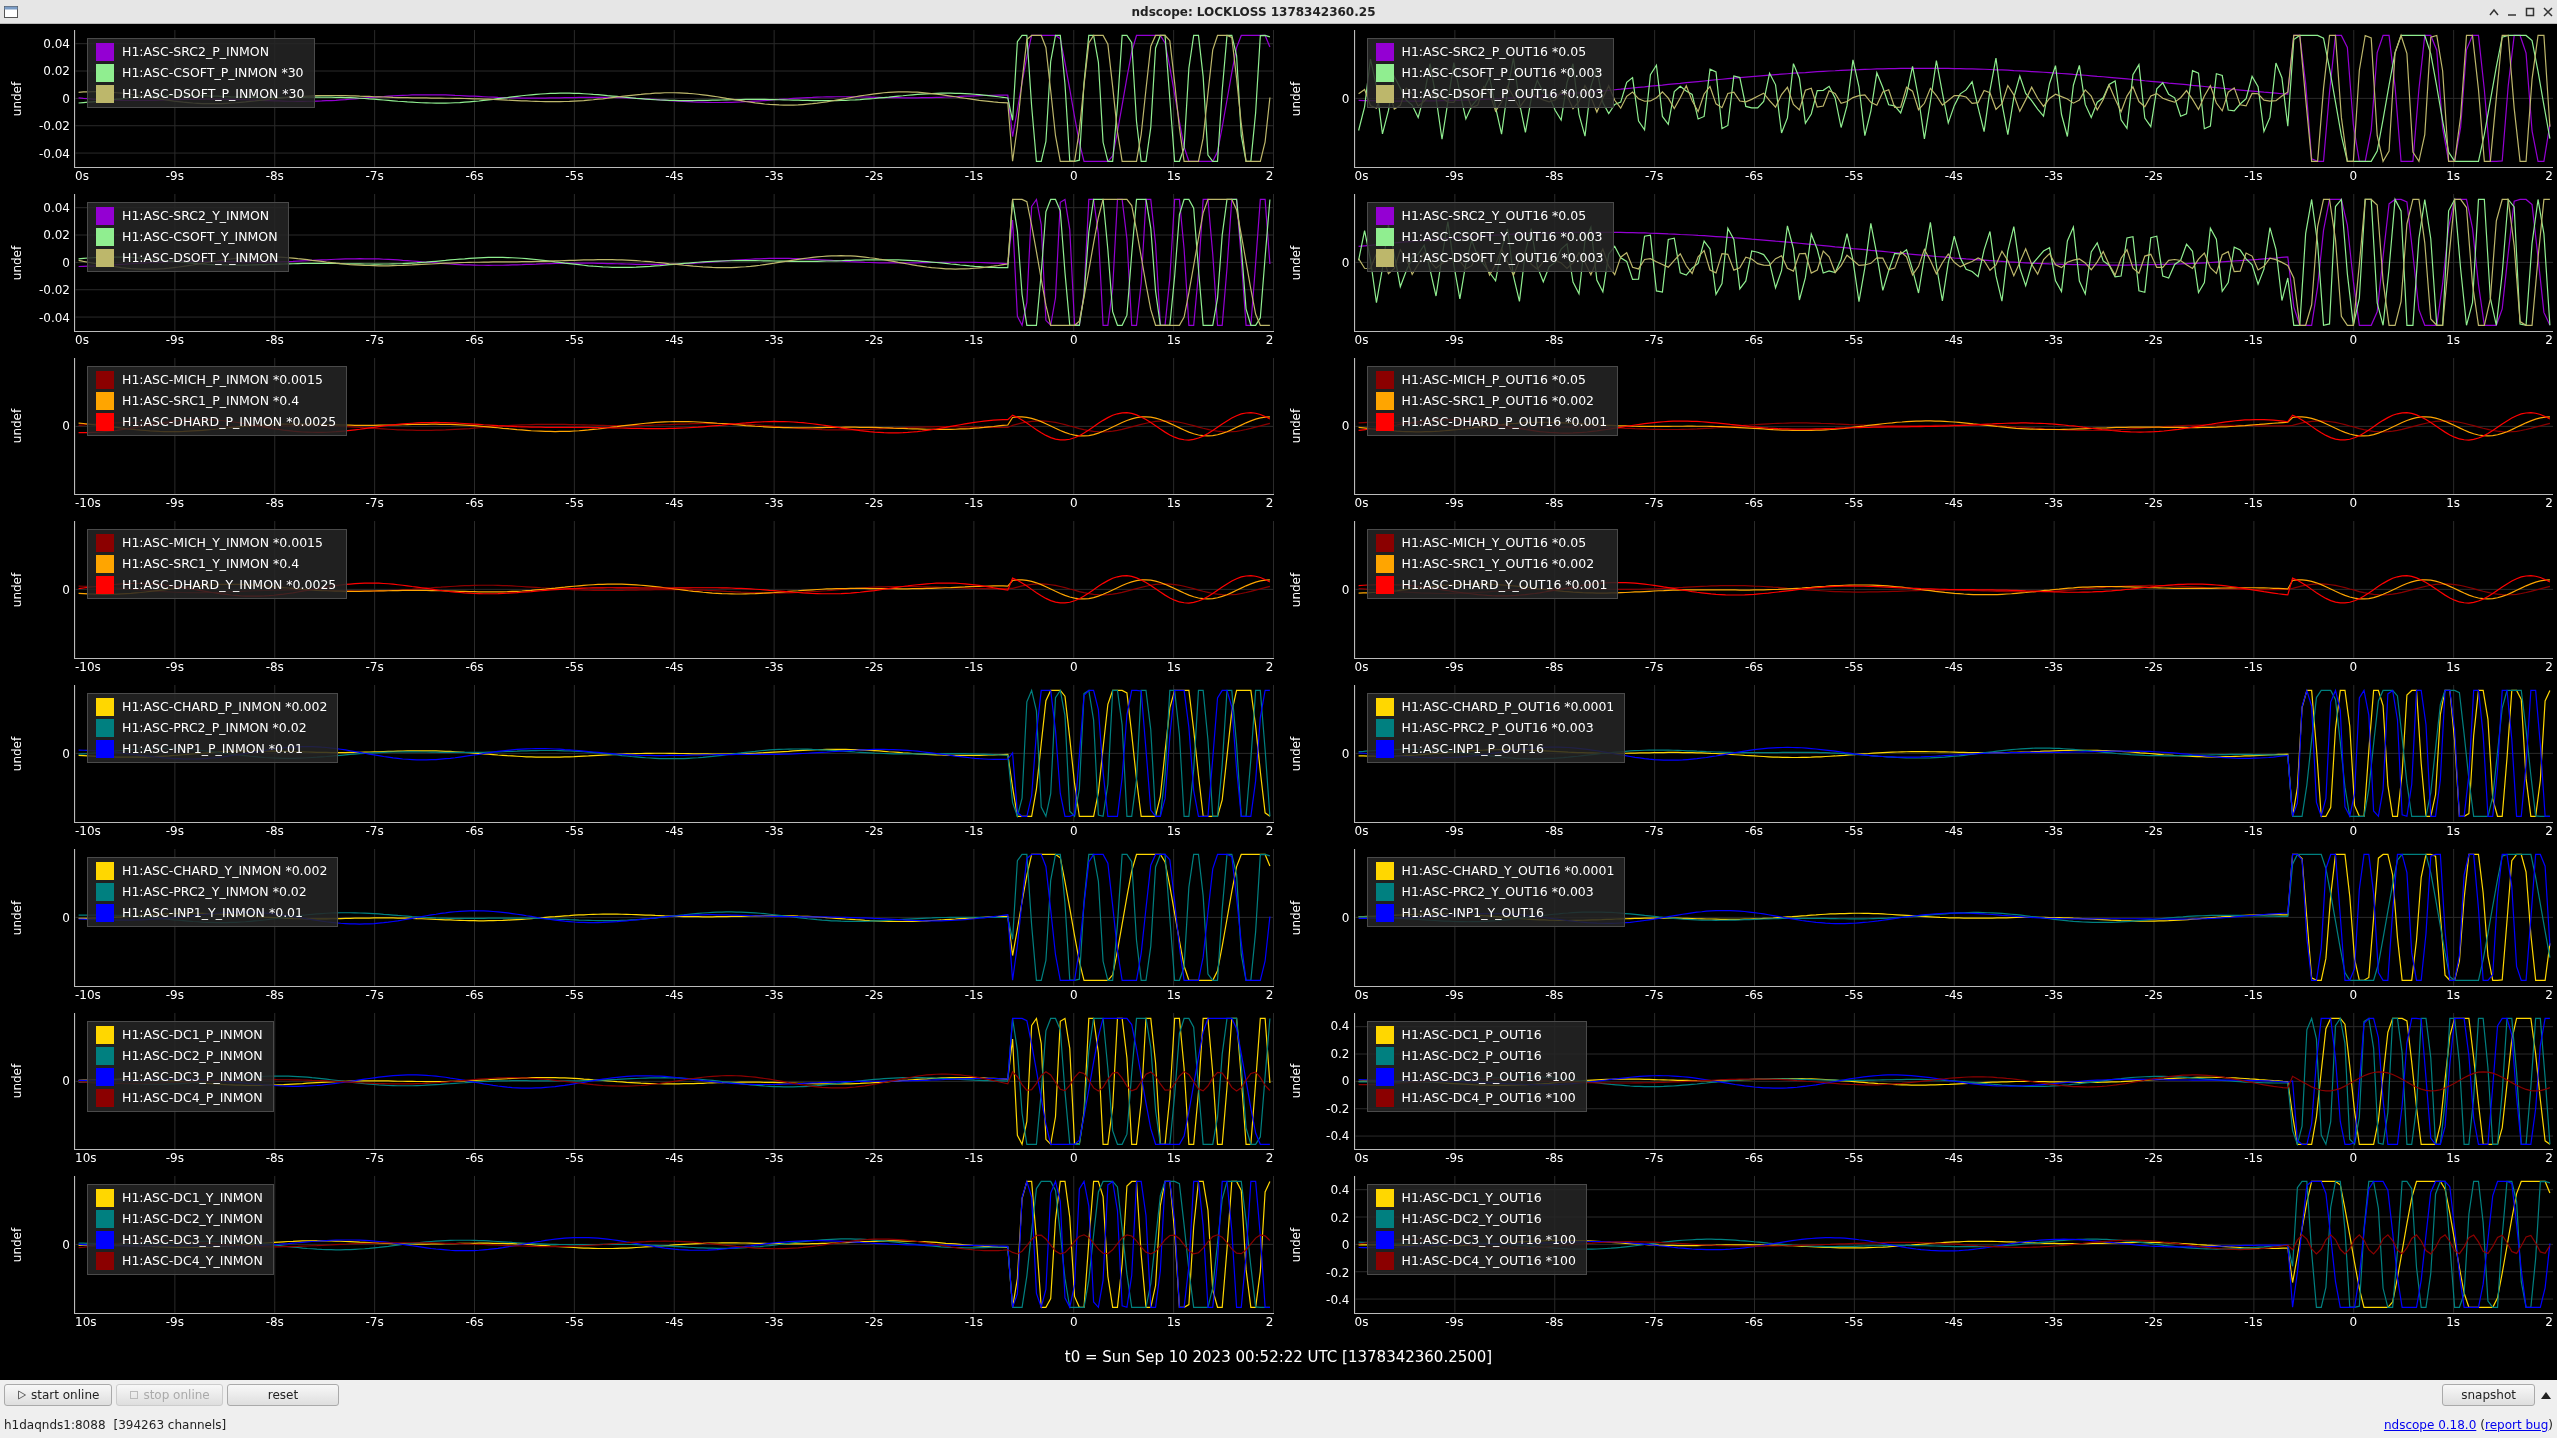 This screenshot has width=2557, height=1438. I want to click on version-link: ndscope 0.18.0, so click(2430, 1425).